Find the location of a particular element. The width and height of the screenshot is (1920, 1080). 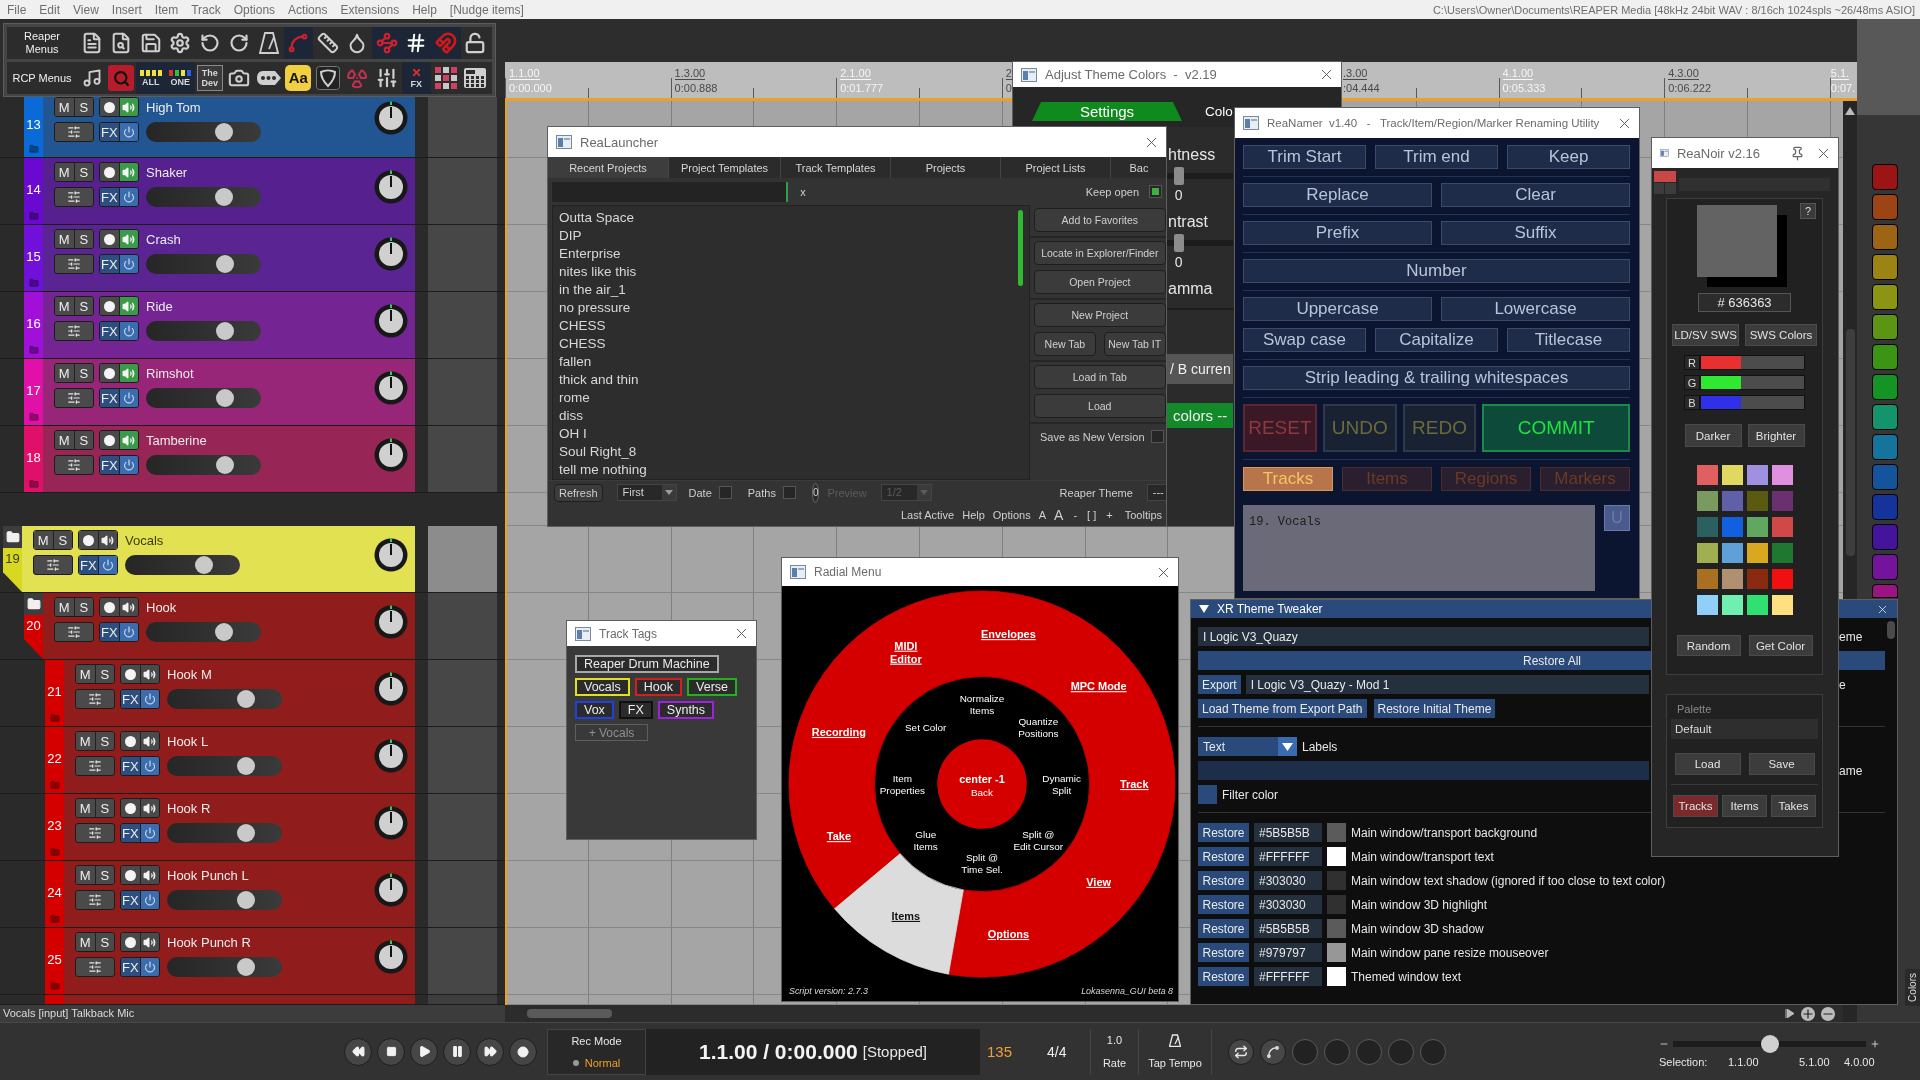

tag-chip: Vocals is located at coordinates (602, 687).